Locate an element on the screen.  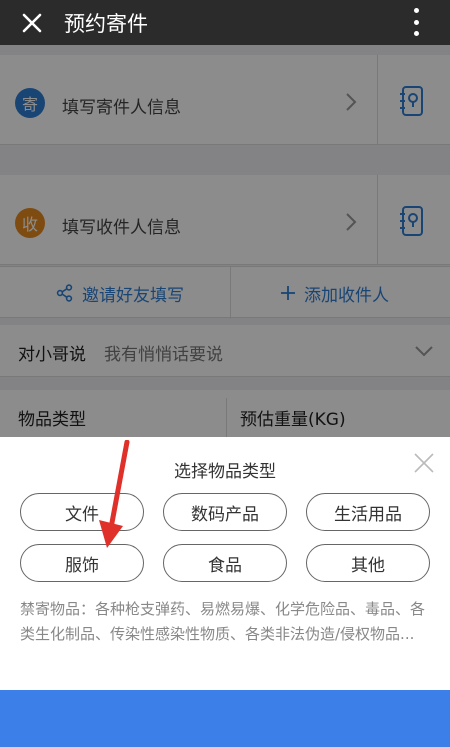
option-other: 其他 is located at coordinates (368, 563).